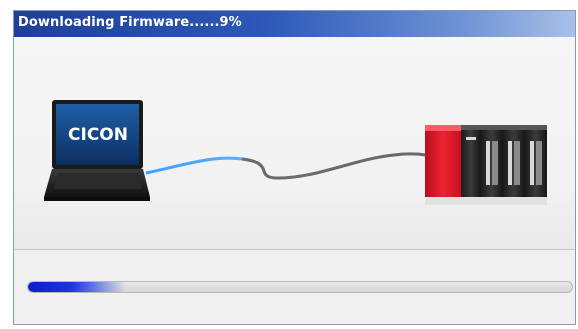 The height and width of the screenshot is (329, 578). What do you see at coordinates (286, 166) in the screenshot?
I see `cable-icon` at bounding box center [286, 166].